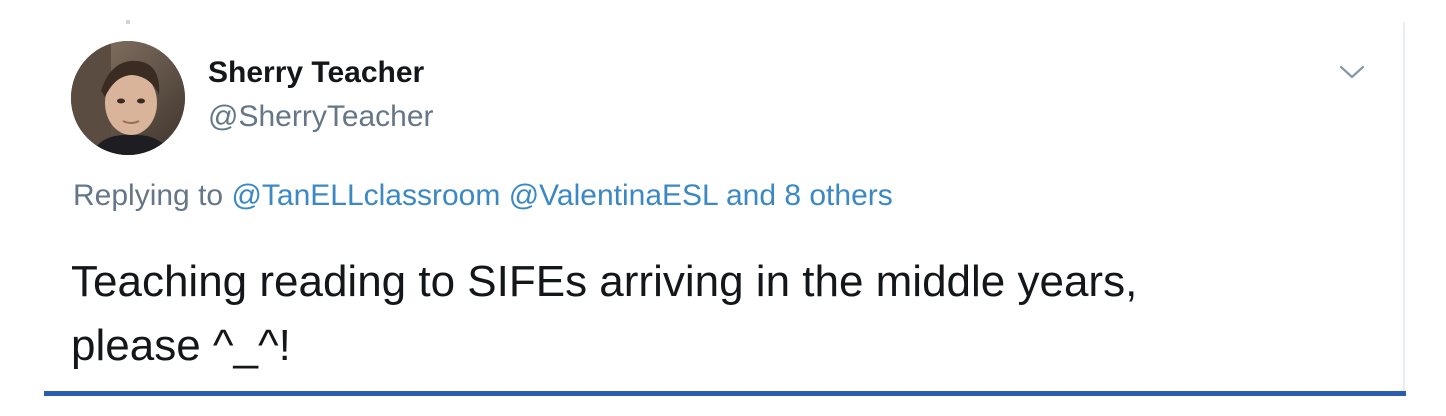  I want to click on card-divider, so click(1404, 207).